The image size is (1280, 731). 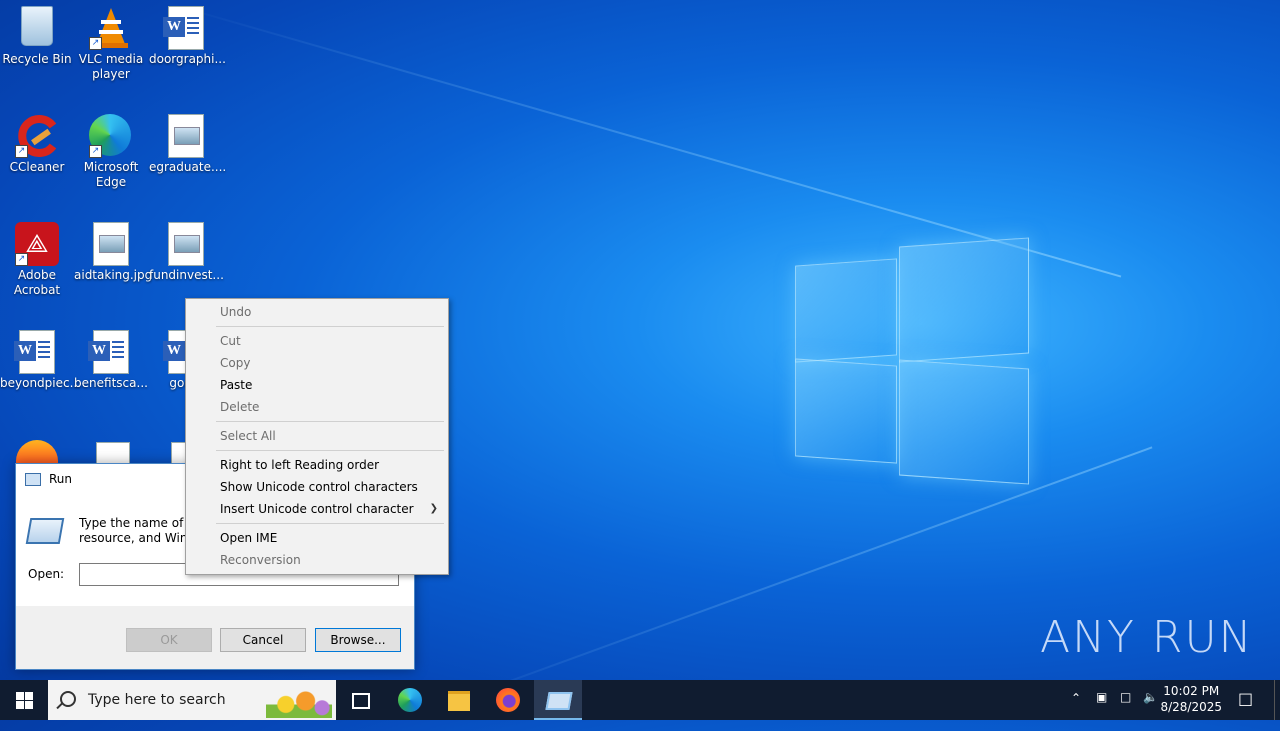 I want to click on desktop-icon-edge: ↗ Microsoft Edge, so click(x=111, y=149).